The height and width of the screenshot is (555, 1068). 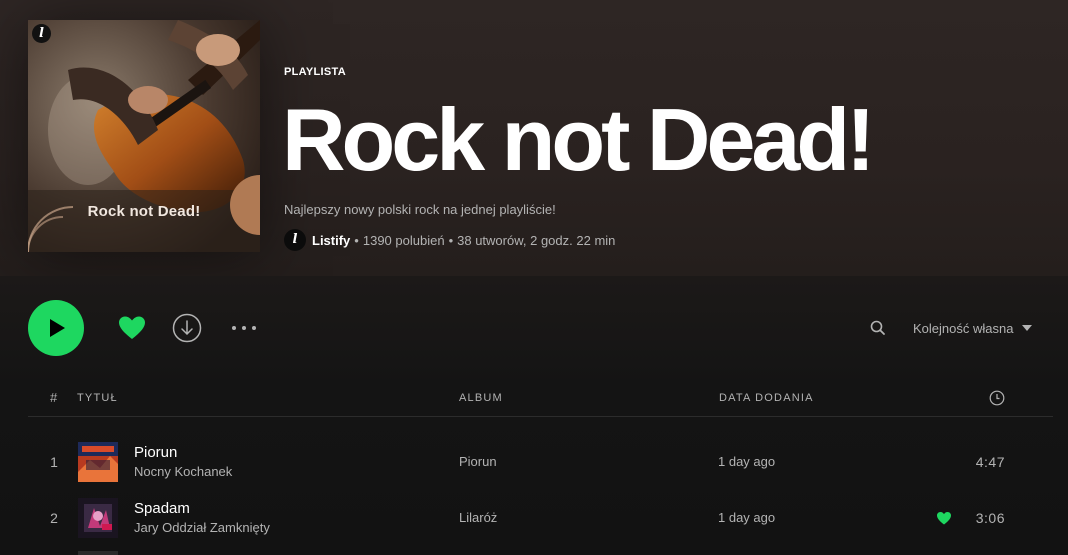 What do you see at coordinates (54, 397) in the screenshot?
I see `column-header-number: #` at bounding box center [54, 397].